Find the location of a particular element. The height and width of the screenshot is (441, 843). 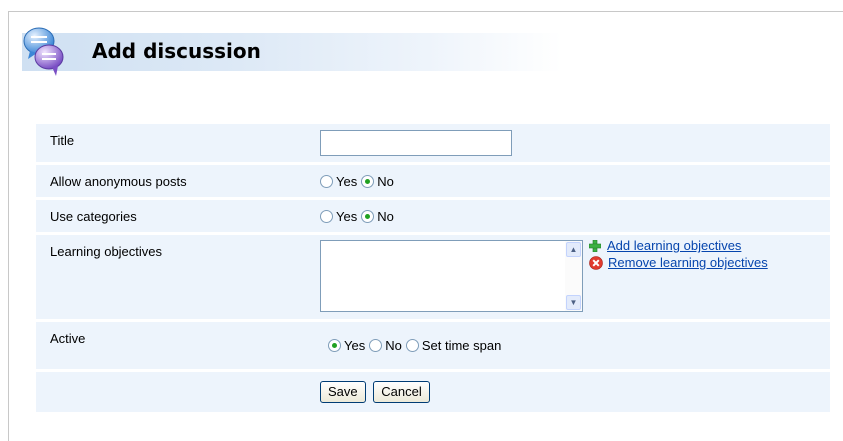

categories-yes-radio is located at coordinates (326, 216).